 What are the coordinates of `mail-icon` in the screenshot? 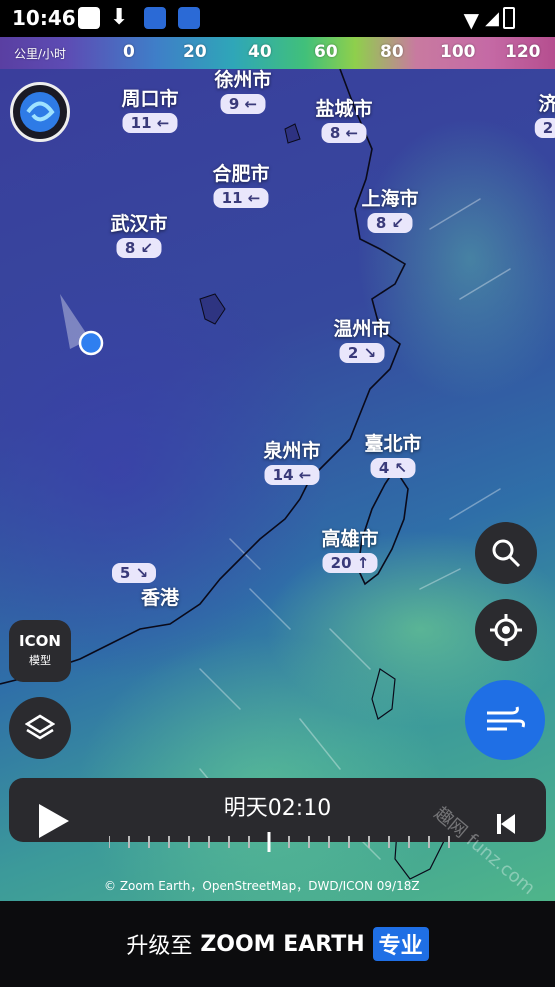 It's located at (89, 18).